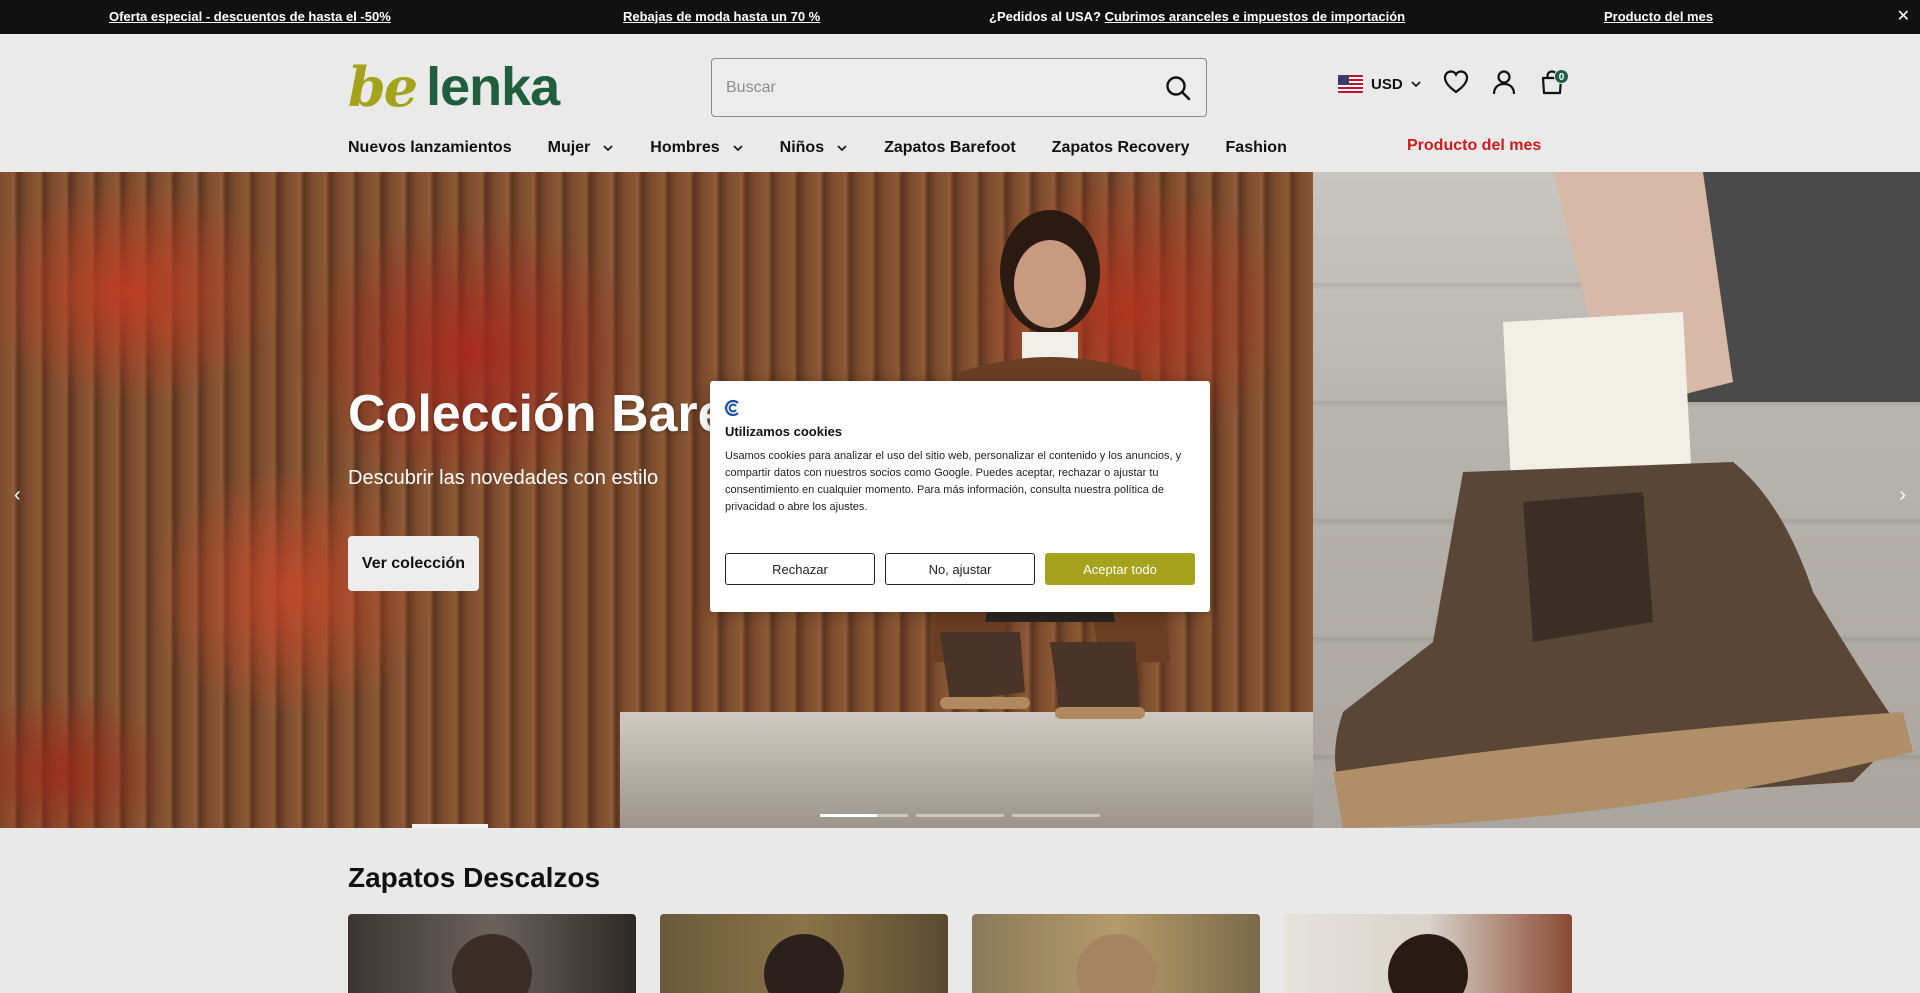 The image size is (1920, 993). I want to click on nav-item-kids: Niños, so click(814, 148).